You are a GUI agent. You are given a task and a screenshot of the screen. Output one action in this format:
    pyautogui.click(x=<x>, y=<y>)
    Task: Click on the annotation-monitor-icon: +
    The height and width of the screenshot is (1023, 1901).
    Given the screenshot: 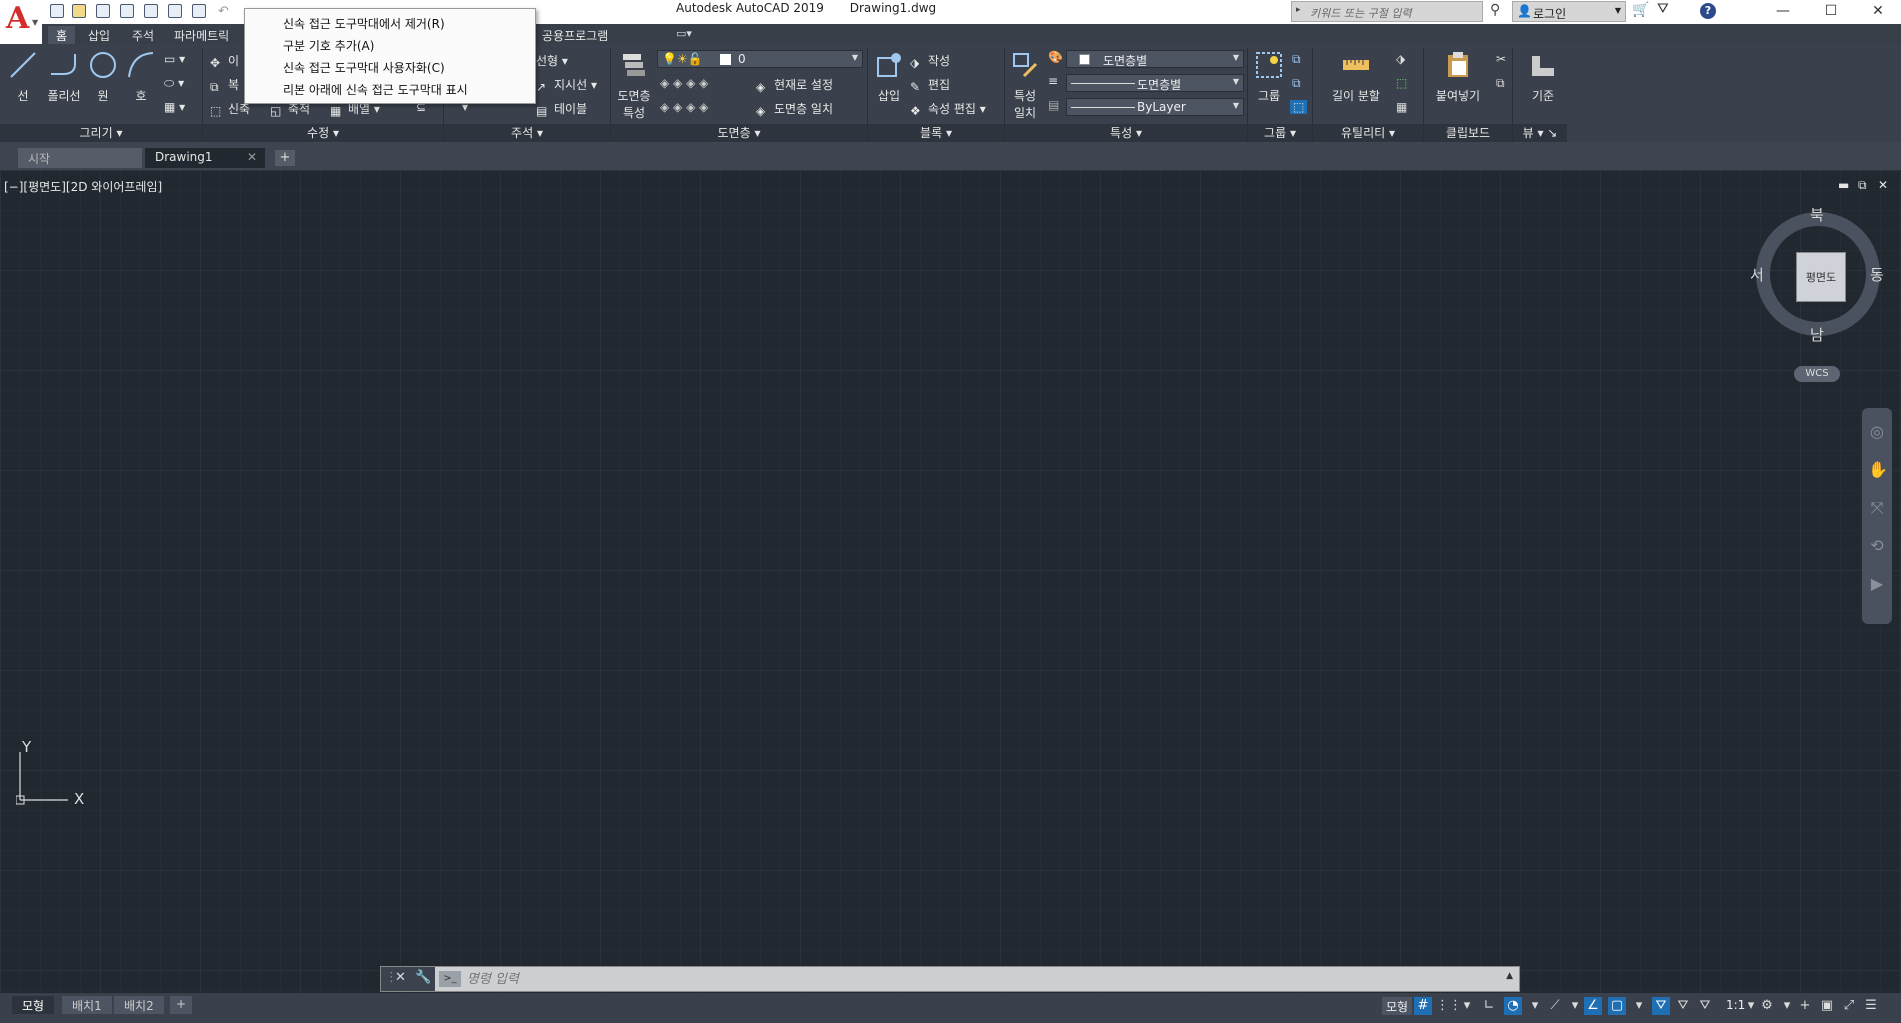 What is the action you would take?
    pyautogui.click(x=1805, y=1006)
    